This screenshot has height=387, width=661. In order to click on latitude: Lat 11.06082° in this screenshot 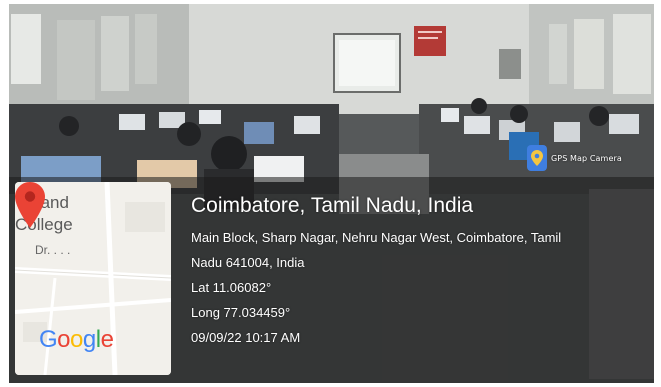, I will do `click(231, 287)`.